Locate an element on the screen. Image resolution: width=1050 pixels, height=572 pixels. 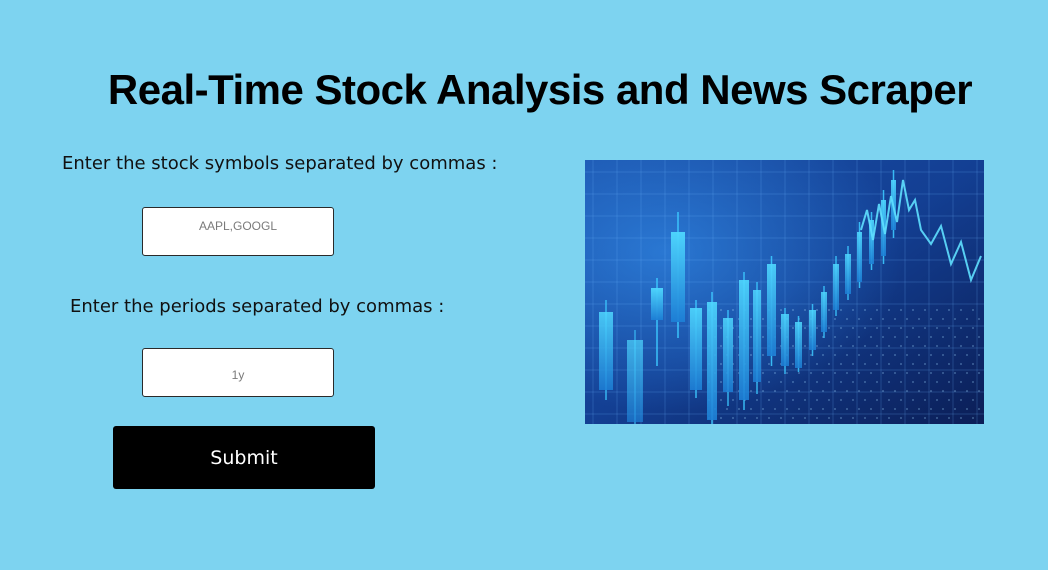
stock-symbols-input is located at coordinates (238, 231).